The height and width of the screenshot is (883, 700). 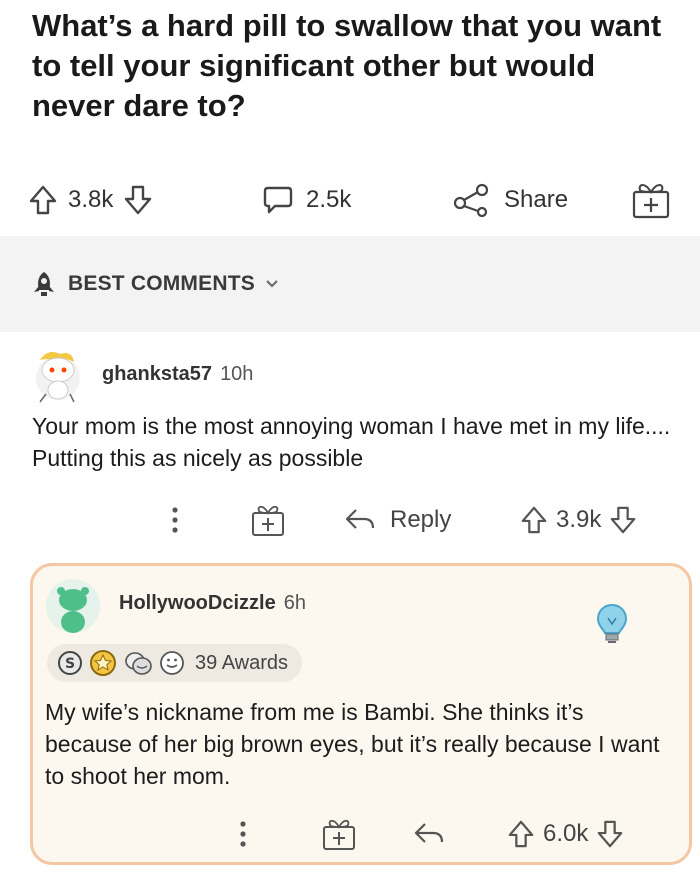 I want to click on wholesome-award-icon, so click(x=138, y=663).